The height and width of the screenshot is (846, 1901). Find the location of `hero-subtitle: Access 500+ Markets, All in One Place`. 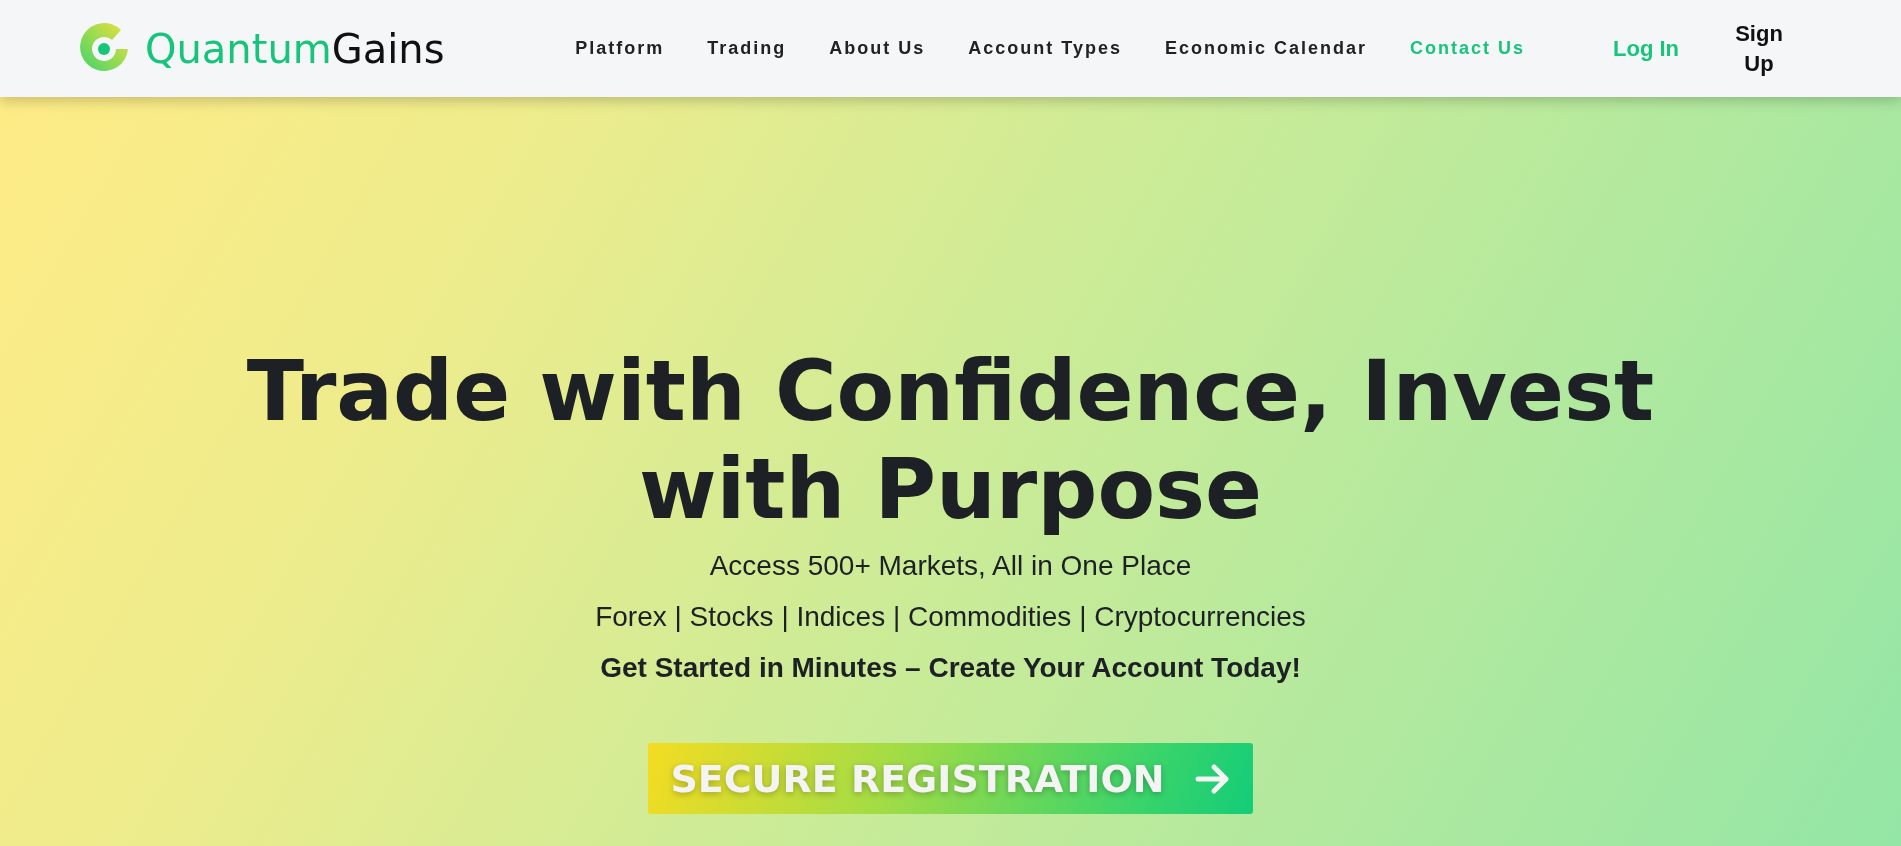

hero-subtitle: Access 500+ Markets, All in One Place is located at coordinates (950, 565).